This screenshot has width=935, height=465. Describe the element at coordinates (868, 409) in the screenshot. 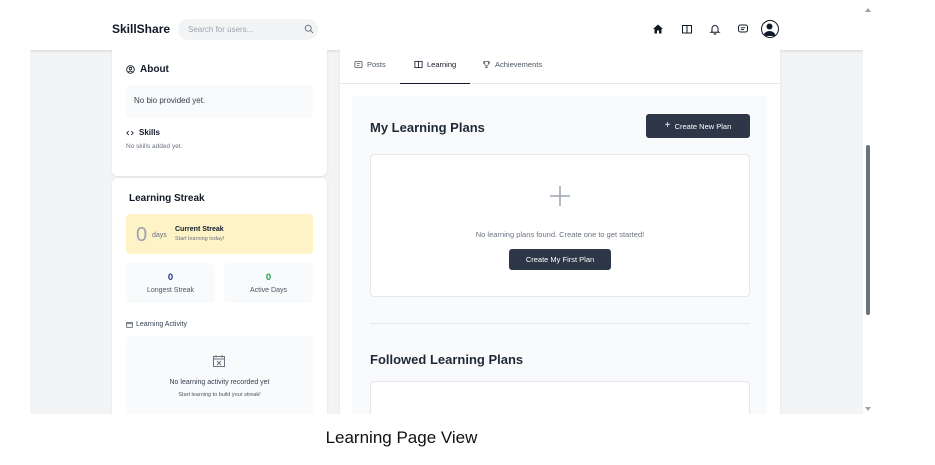

I see `scroll-down-arrow-icon` at that location.